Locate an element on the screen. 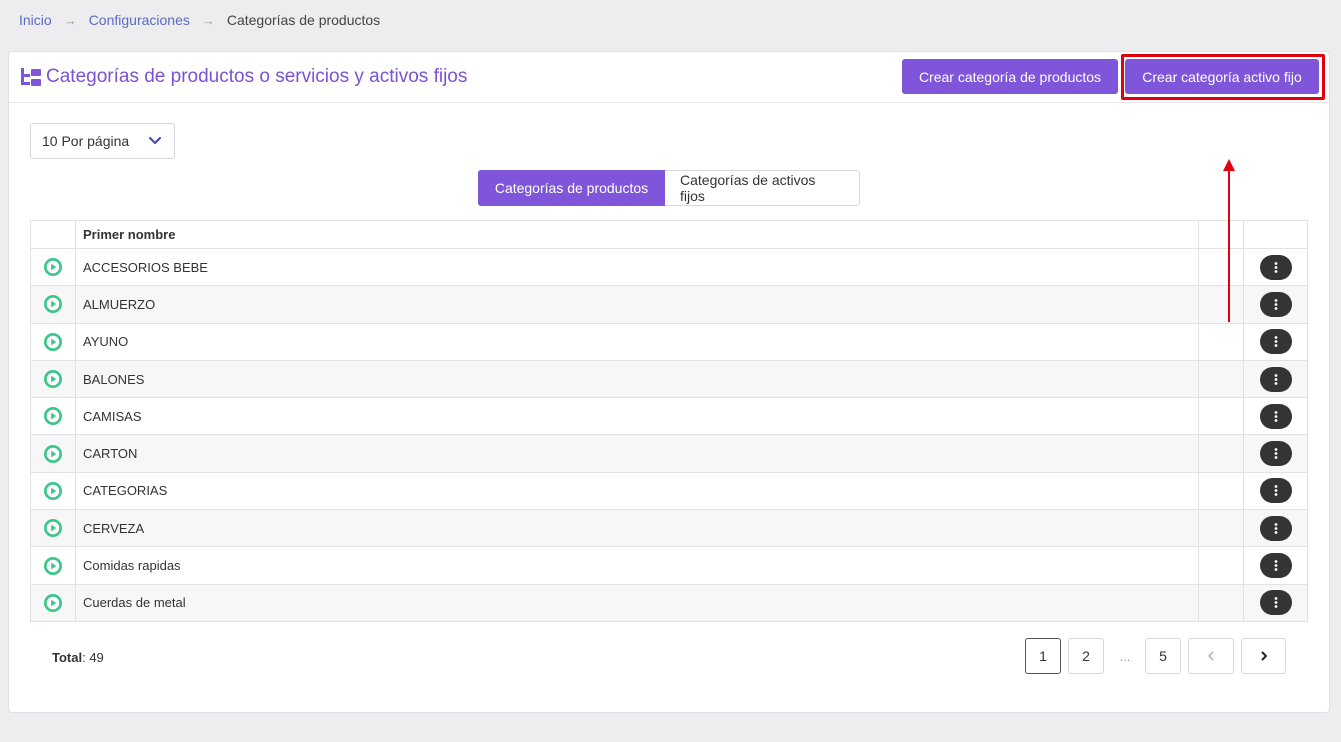  column-header-name: Primer nombre is located at coordinates (637, 234).